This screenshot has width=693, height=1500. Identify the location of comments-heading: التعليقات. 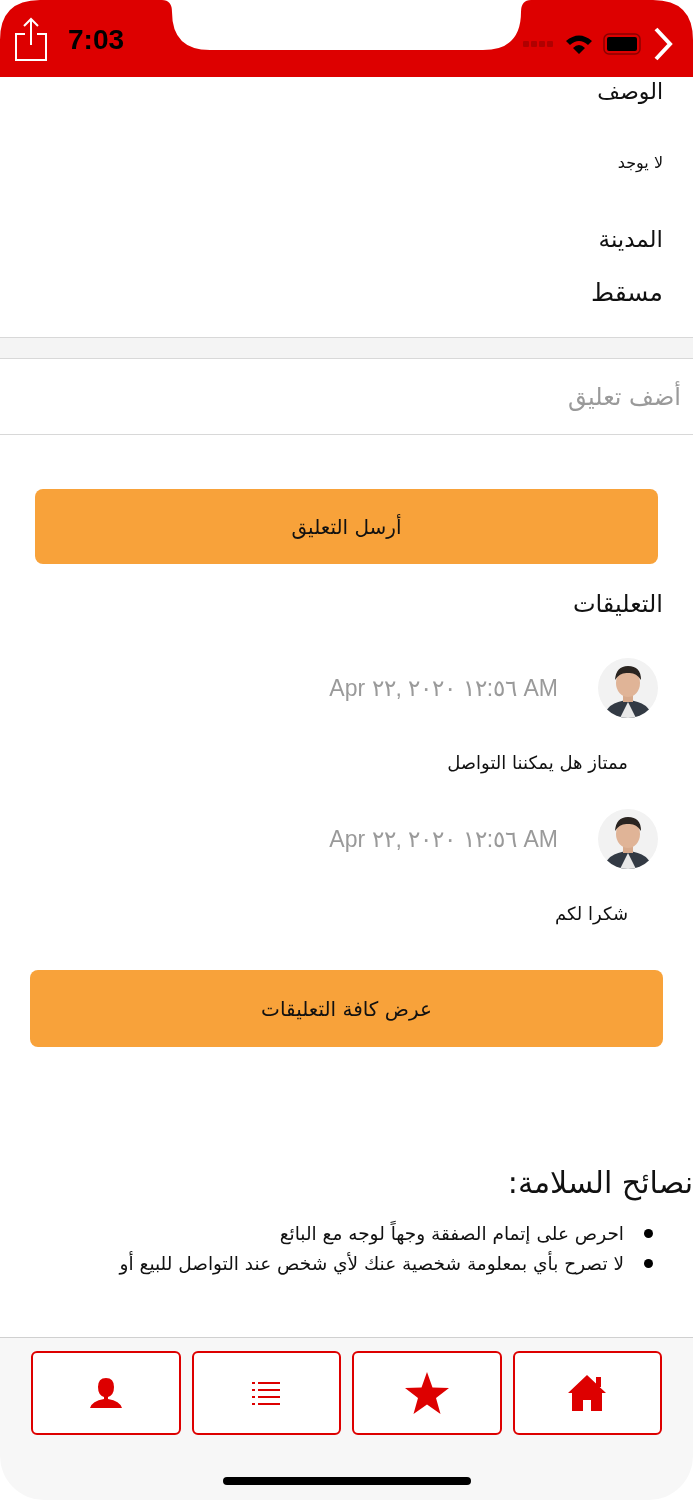
(617, 604).